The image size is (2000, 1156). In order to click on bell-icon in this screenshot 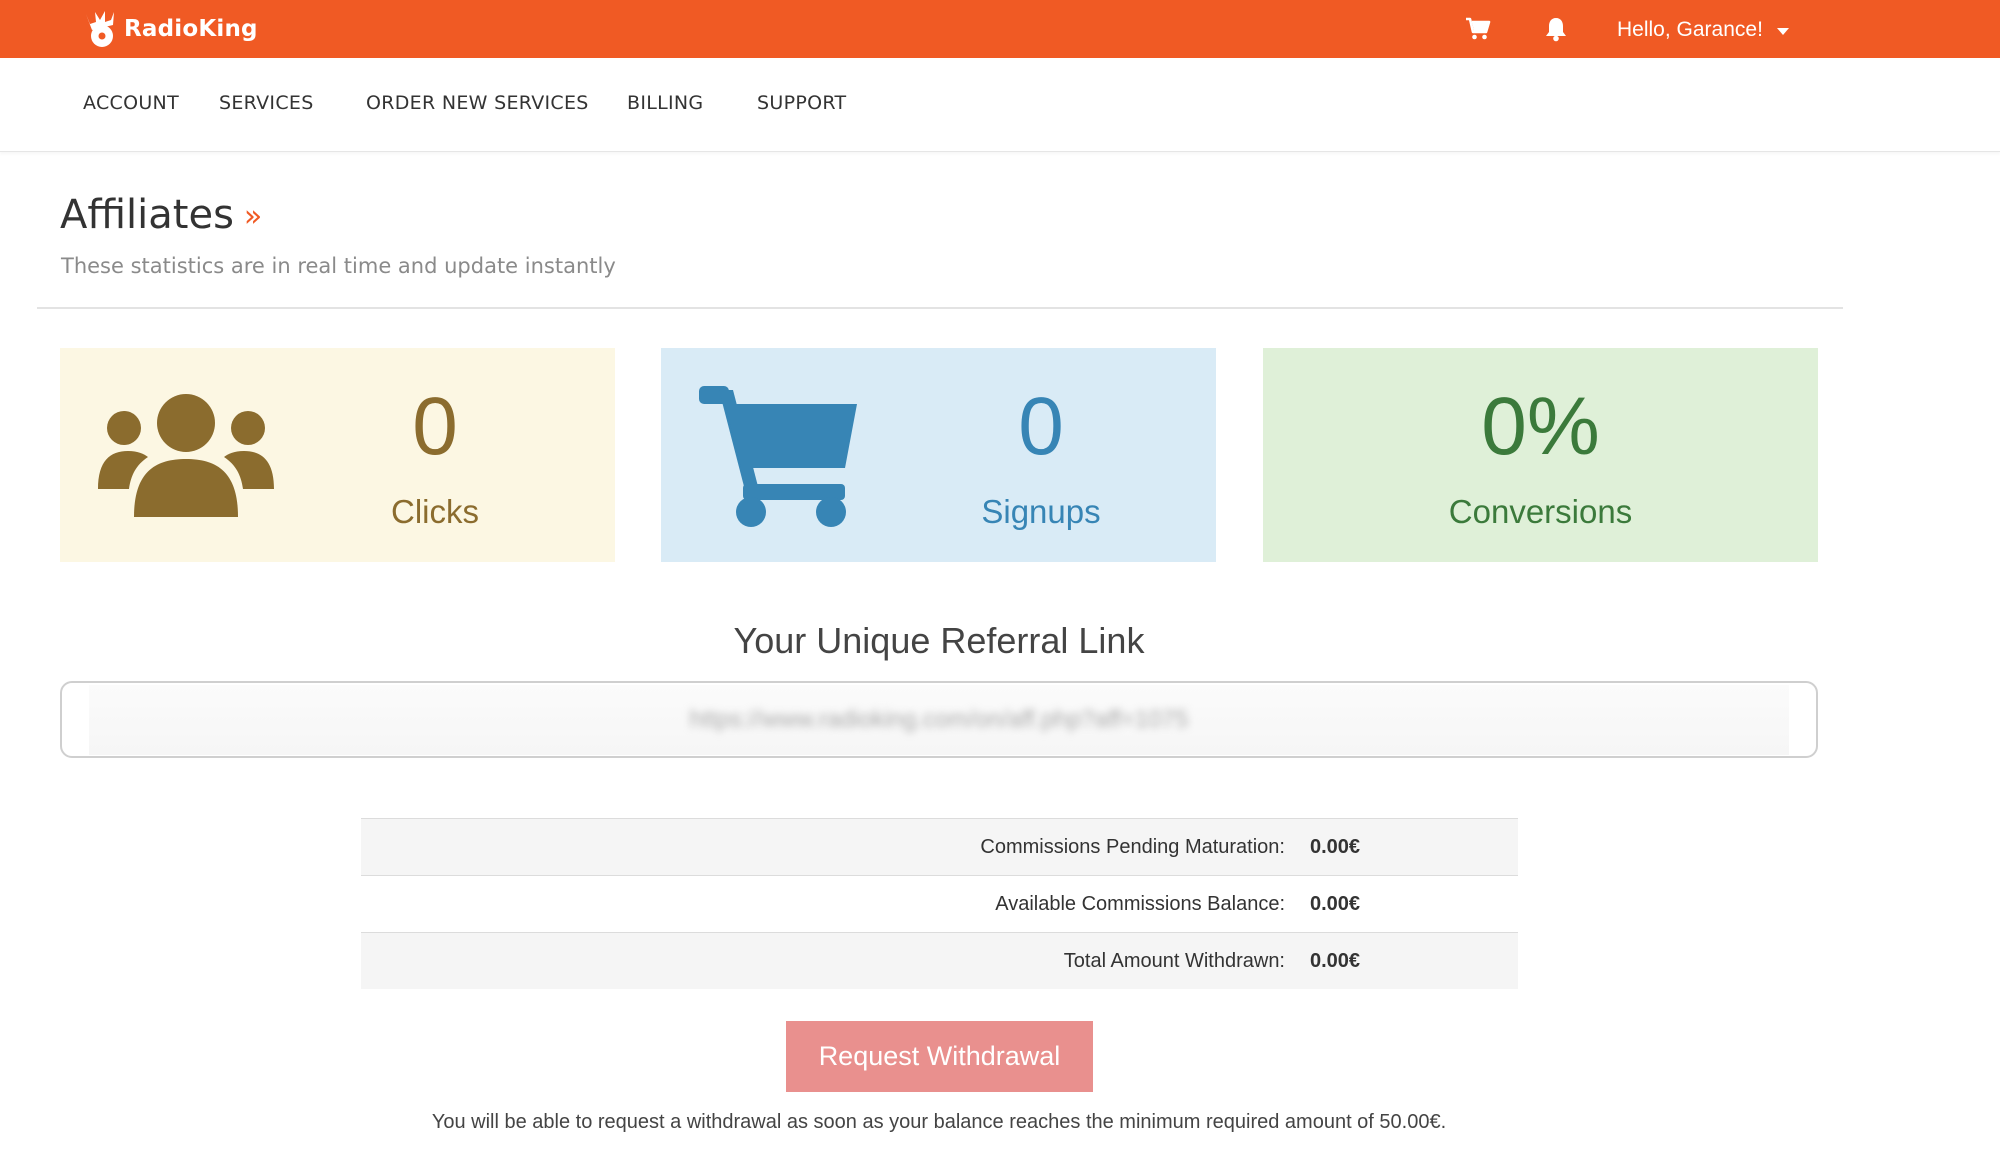, I will do `click(1556, 29)`.